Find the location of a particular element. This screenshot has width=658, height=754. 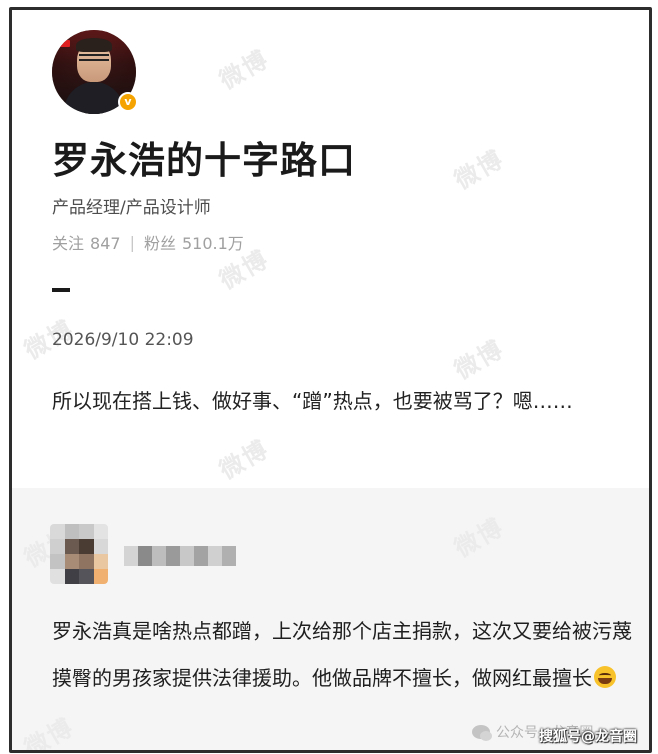

followers-stat: 粉丝 510.1万 is located at coordinates (194, 242).